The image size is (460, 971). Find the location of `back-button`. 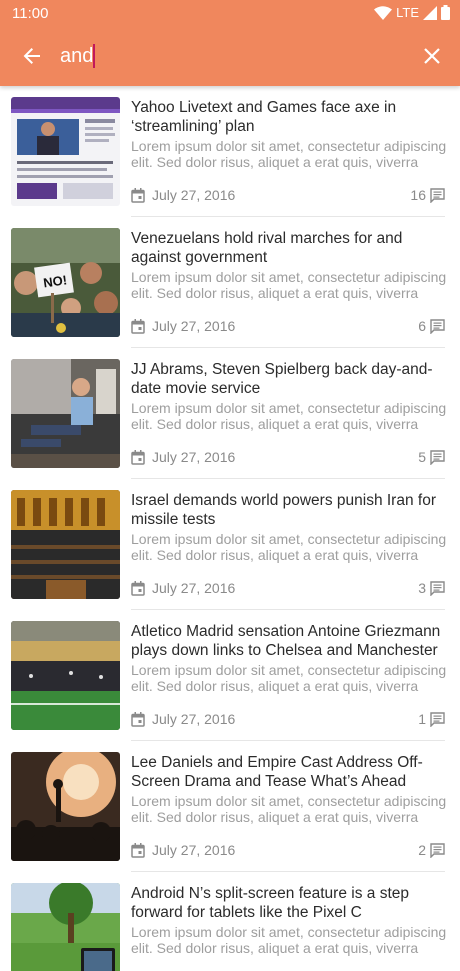

back-button is located at coordinates (32, 56).